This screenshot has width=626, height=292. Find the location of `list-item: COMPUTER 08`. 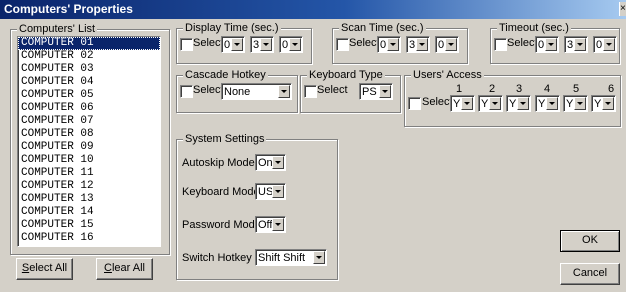

list-item: COMPUTER 08 is located at coordinates (89, 134).